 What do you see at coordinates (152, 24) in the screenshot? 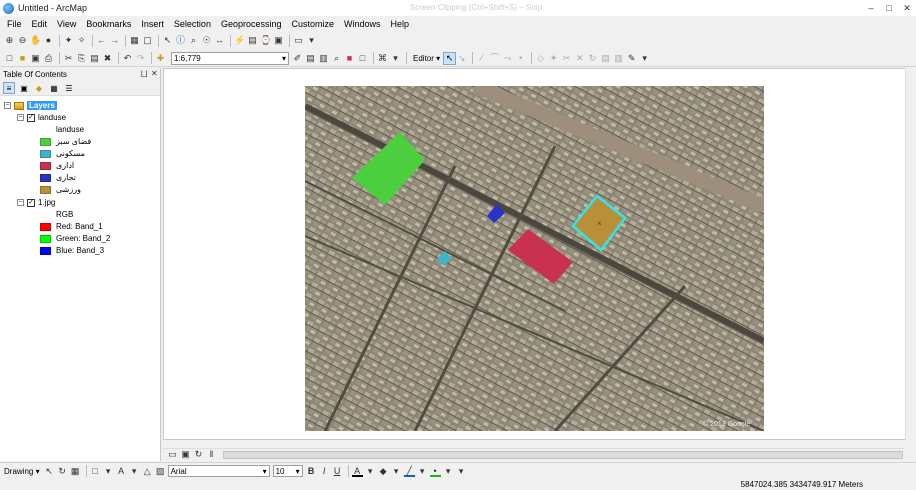
I see `menu-insert: Insert` at bounding box center [152, 24].